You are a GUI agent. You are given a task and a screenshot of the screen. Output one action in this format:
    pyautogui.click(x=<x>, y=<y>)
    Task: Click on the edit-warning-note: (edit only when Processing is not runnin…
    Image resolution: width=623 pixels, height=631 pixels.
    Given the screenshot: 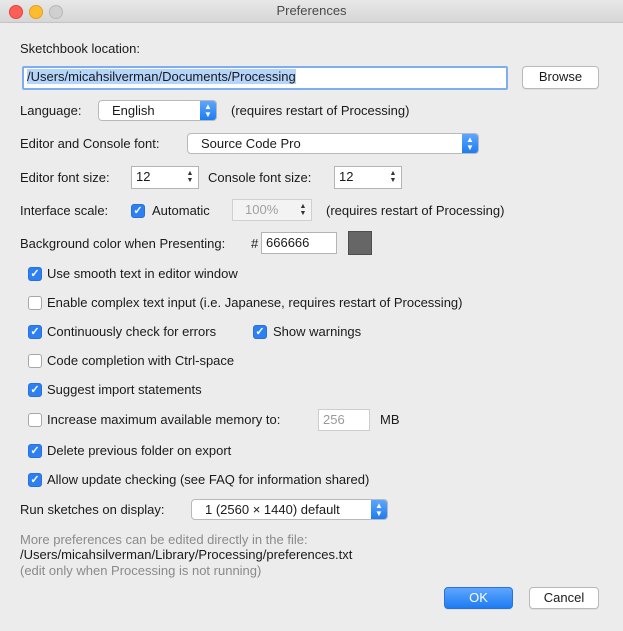 What is the action you would take?
    pyautogui.click(x=141, y=570)
    